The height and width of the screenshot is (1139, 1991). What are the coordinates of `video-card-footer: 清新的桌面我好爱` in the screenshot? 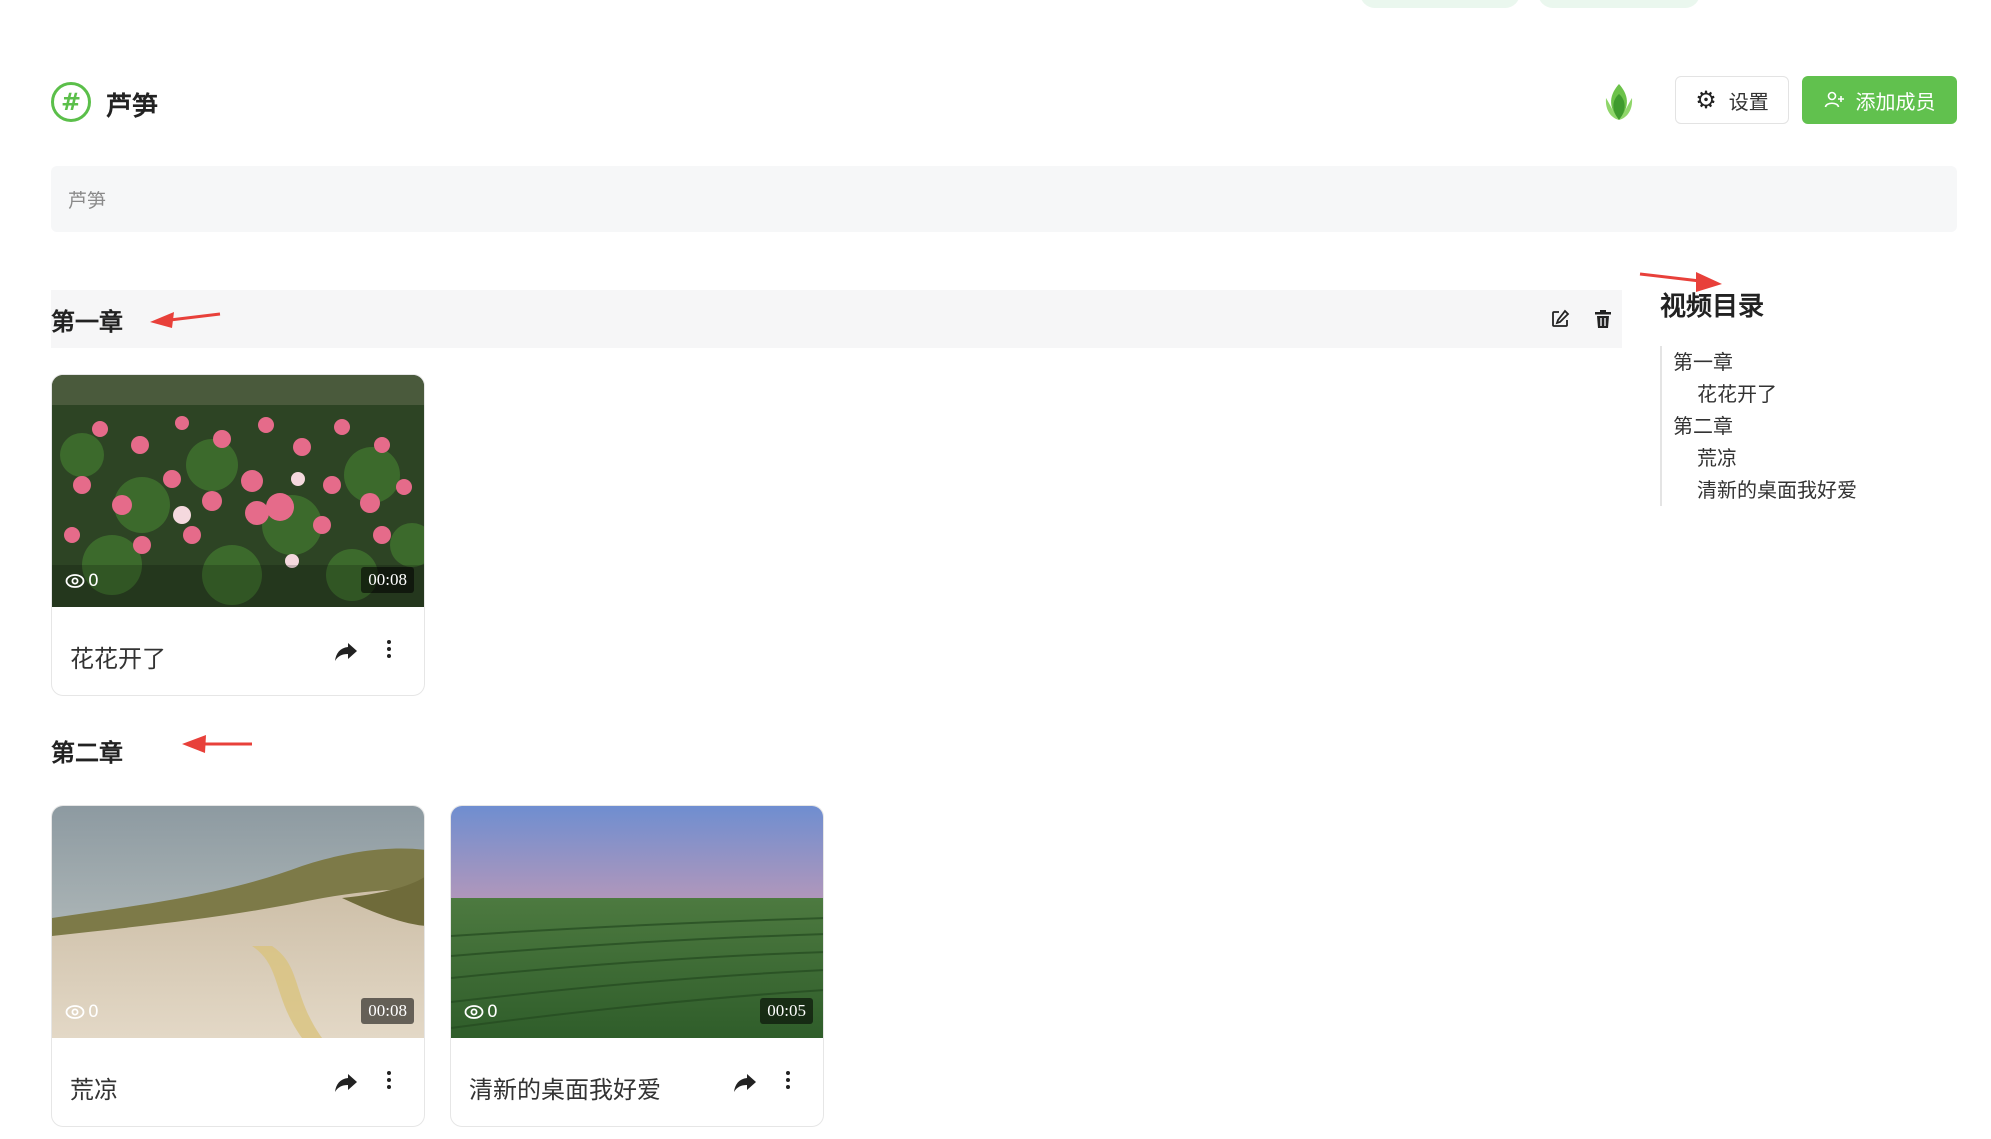 It's located at (637, 1082).